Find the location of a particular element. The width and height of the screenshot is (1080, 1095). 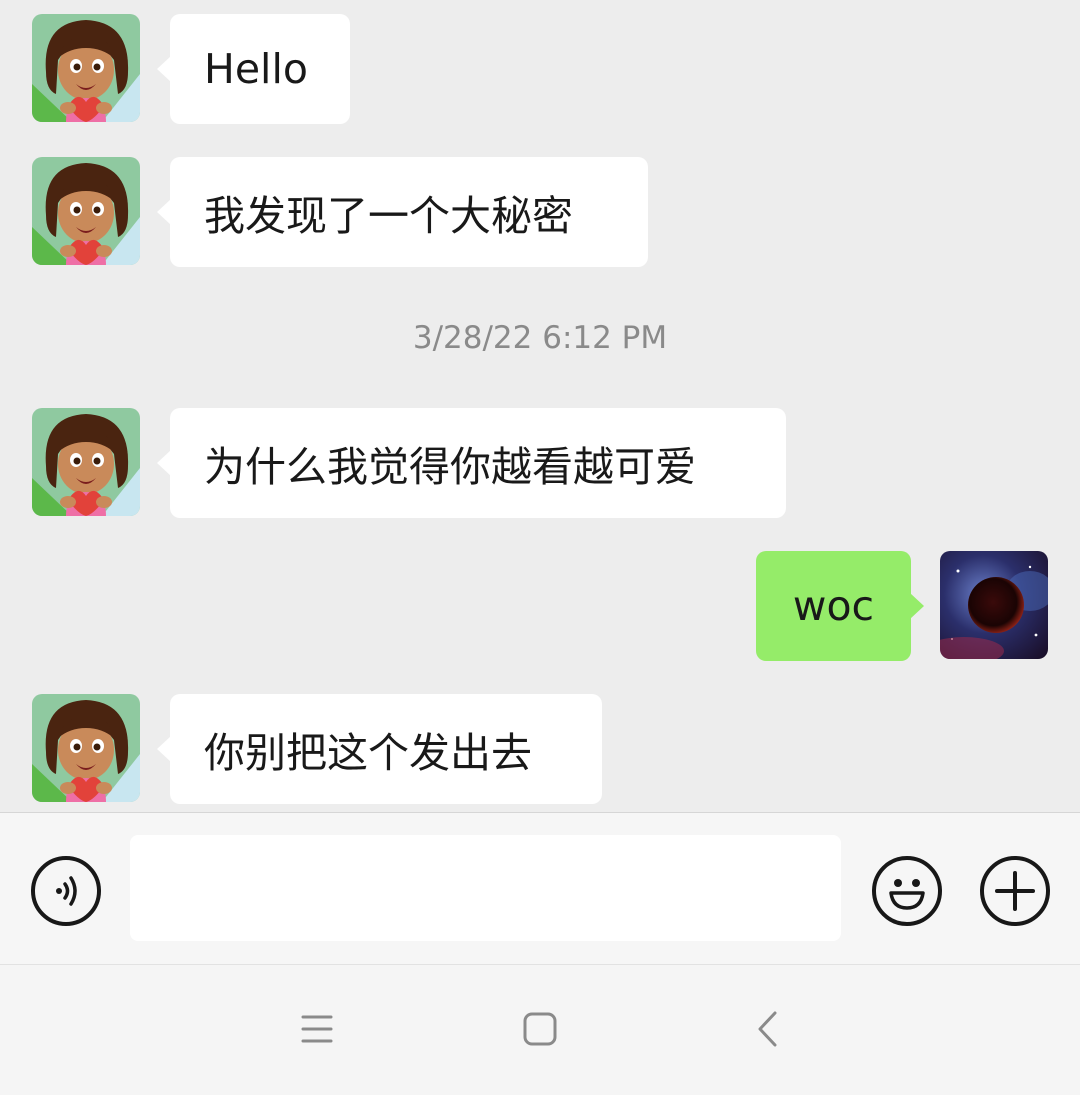

back-icon is located at coordinates (767, 1029).